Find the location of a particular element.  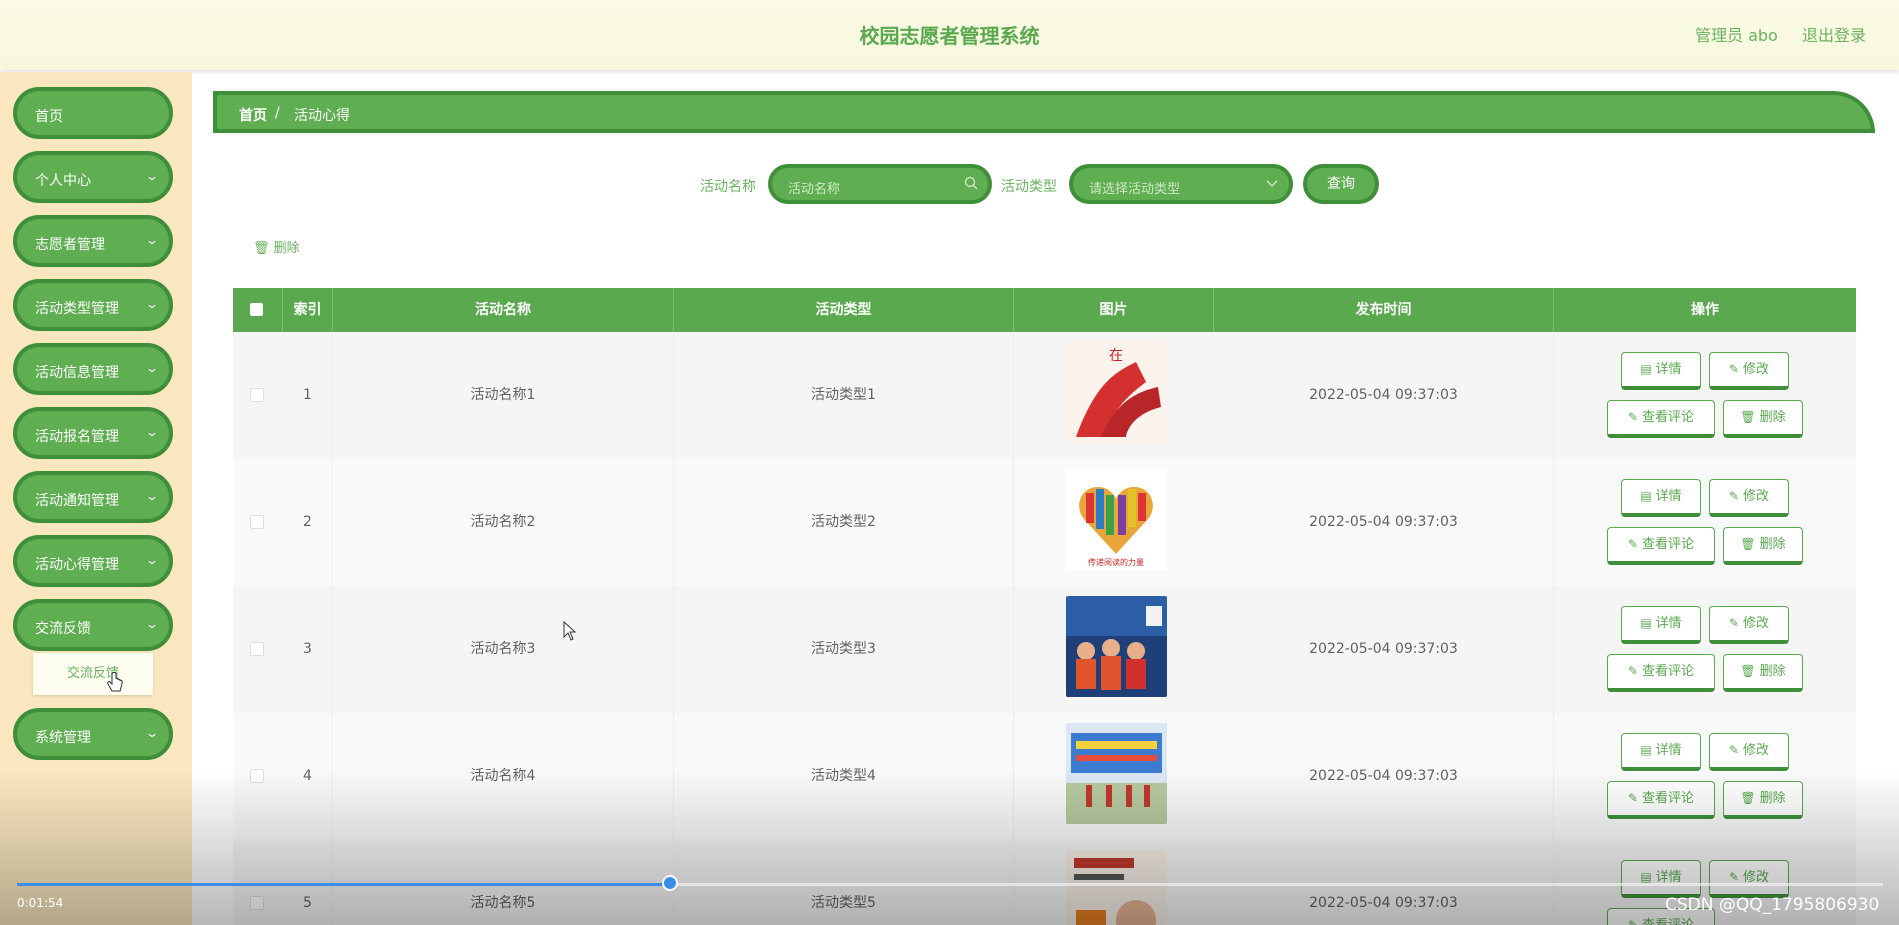

admin-user-label: 管理员 abo is located at coordinates (1736, 35).